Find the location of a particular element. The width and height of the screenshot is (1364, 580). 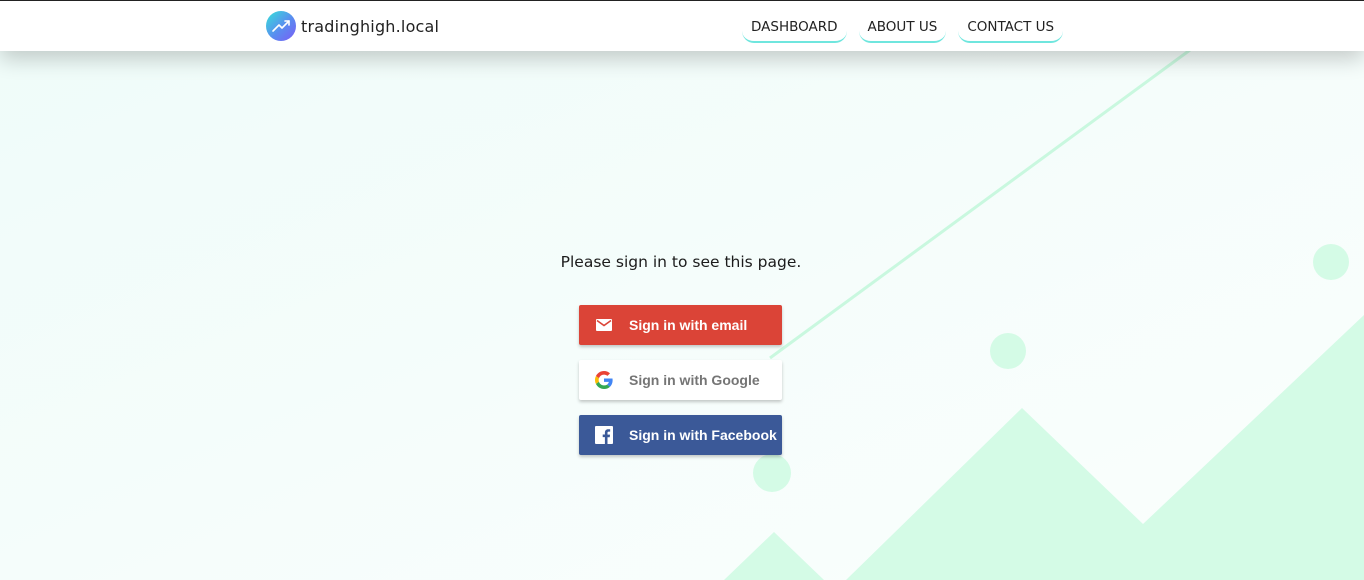

facebook-icon is located at coordinates (604, 435).